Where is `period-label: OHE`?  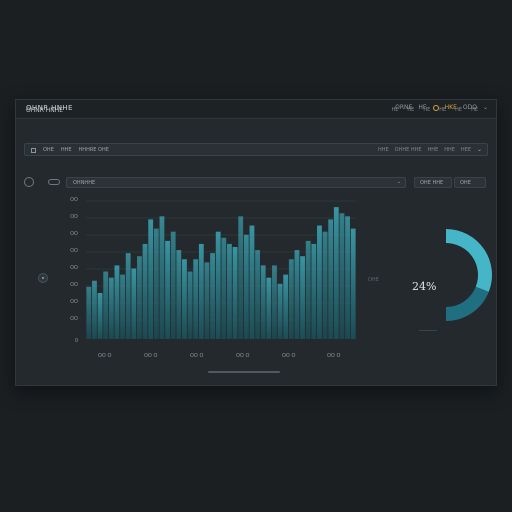 period-label: OHE is located at coordinates (465, 183).